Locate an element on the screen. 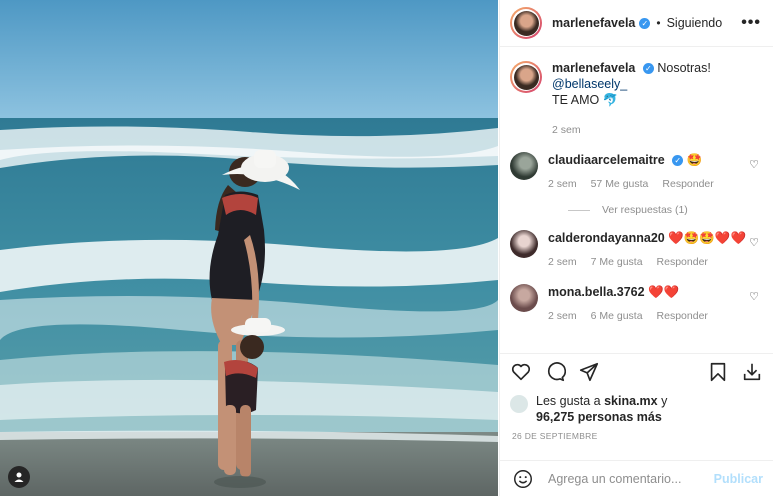 The height and width of the screenshot is (497, 773). more-options-icon: ••• is located at coordinates (751, 23).